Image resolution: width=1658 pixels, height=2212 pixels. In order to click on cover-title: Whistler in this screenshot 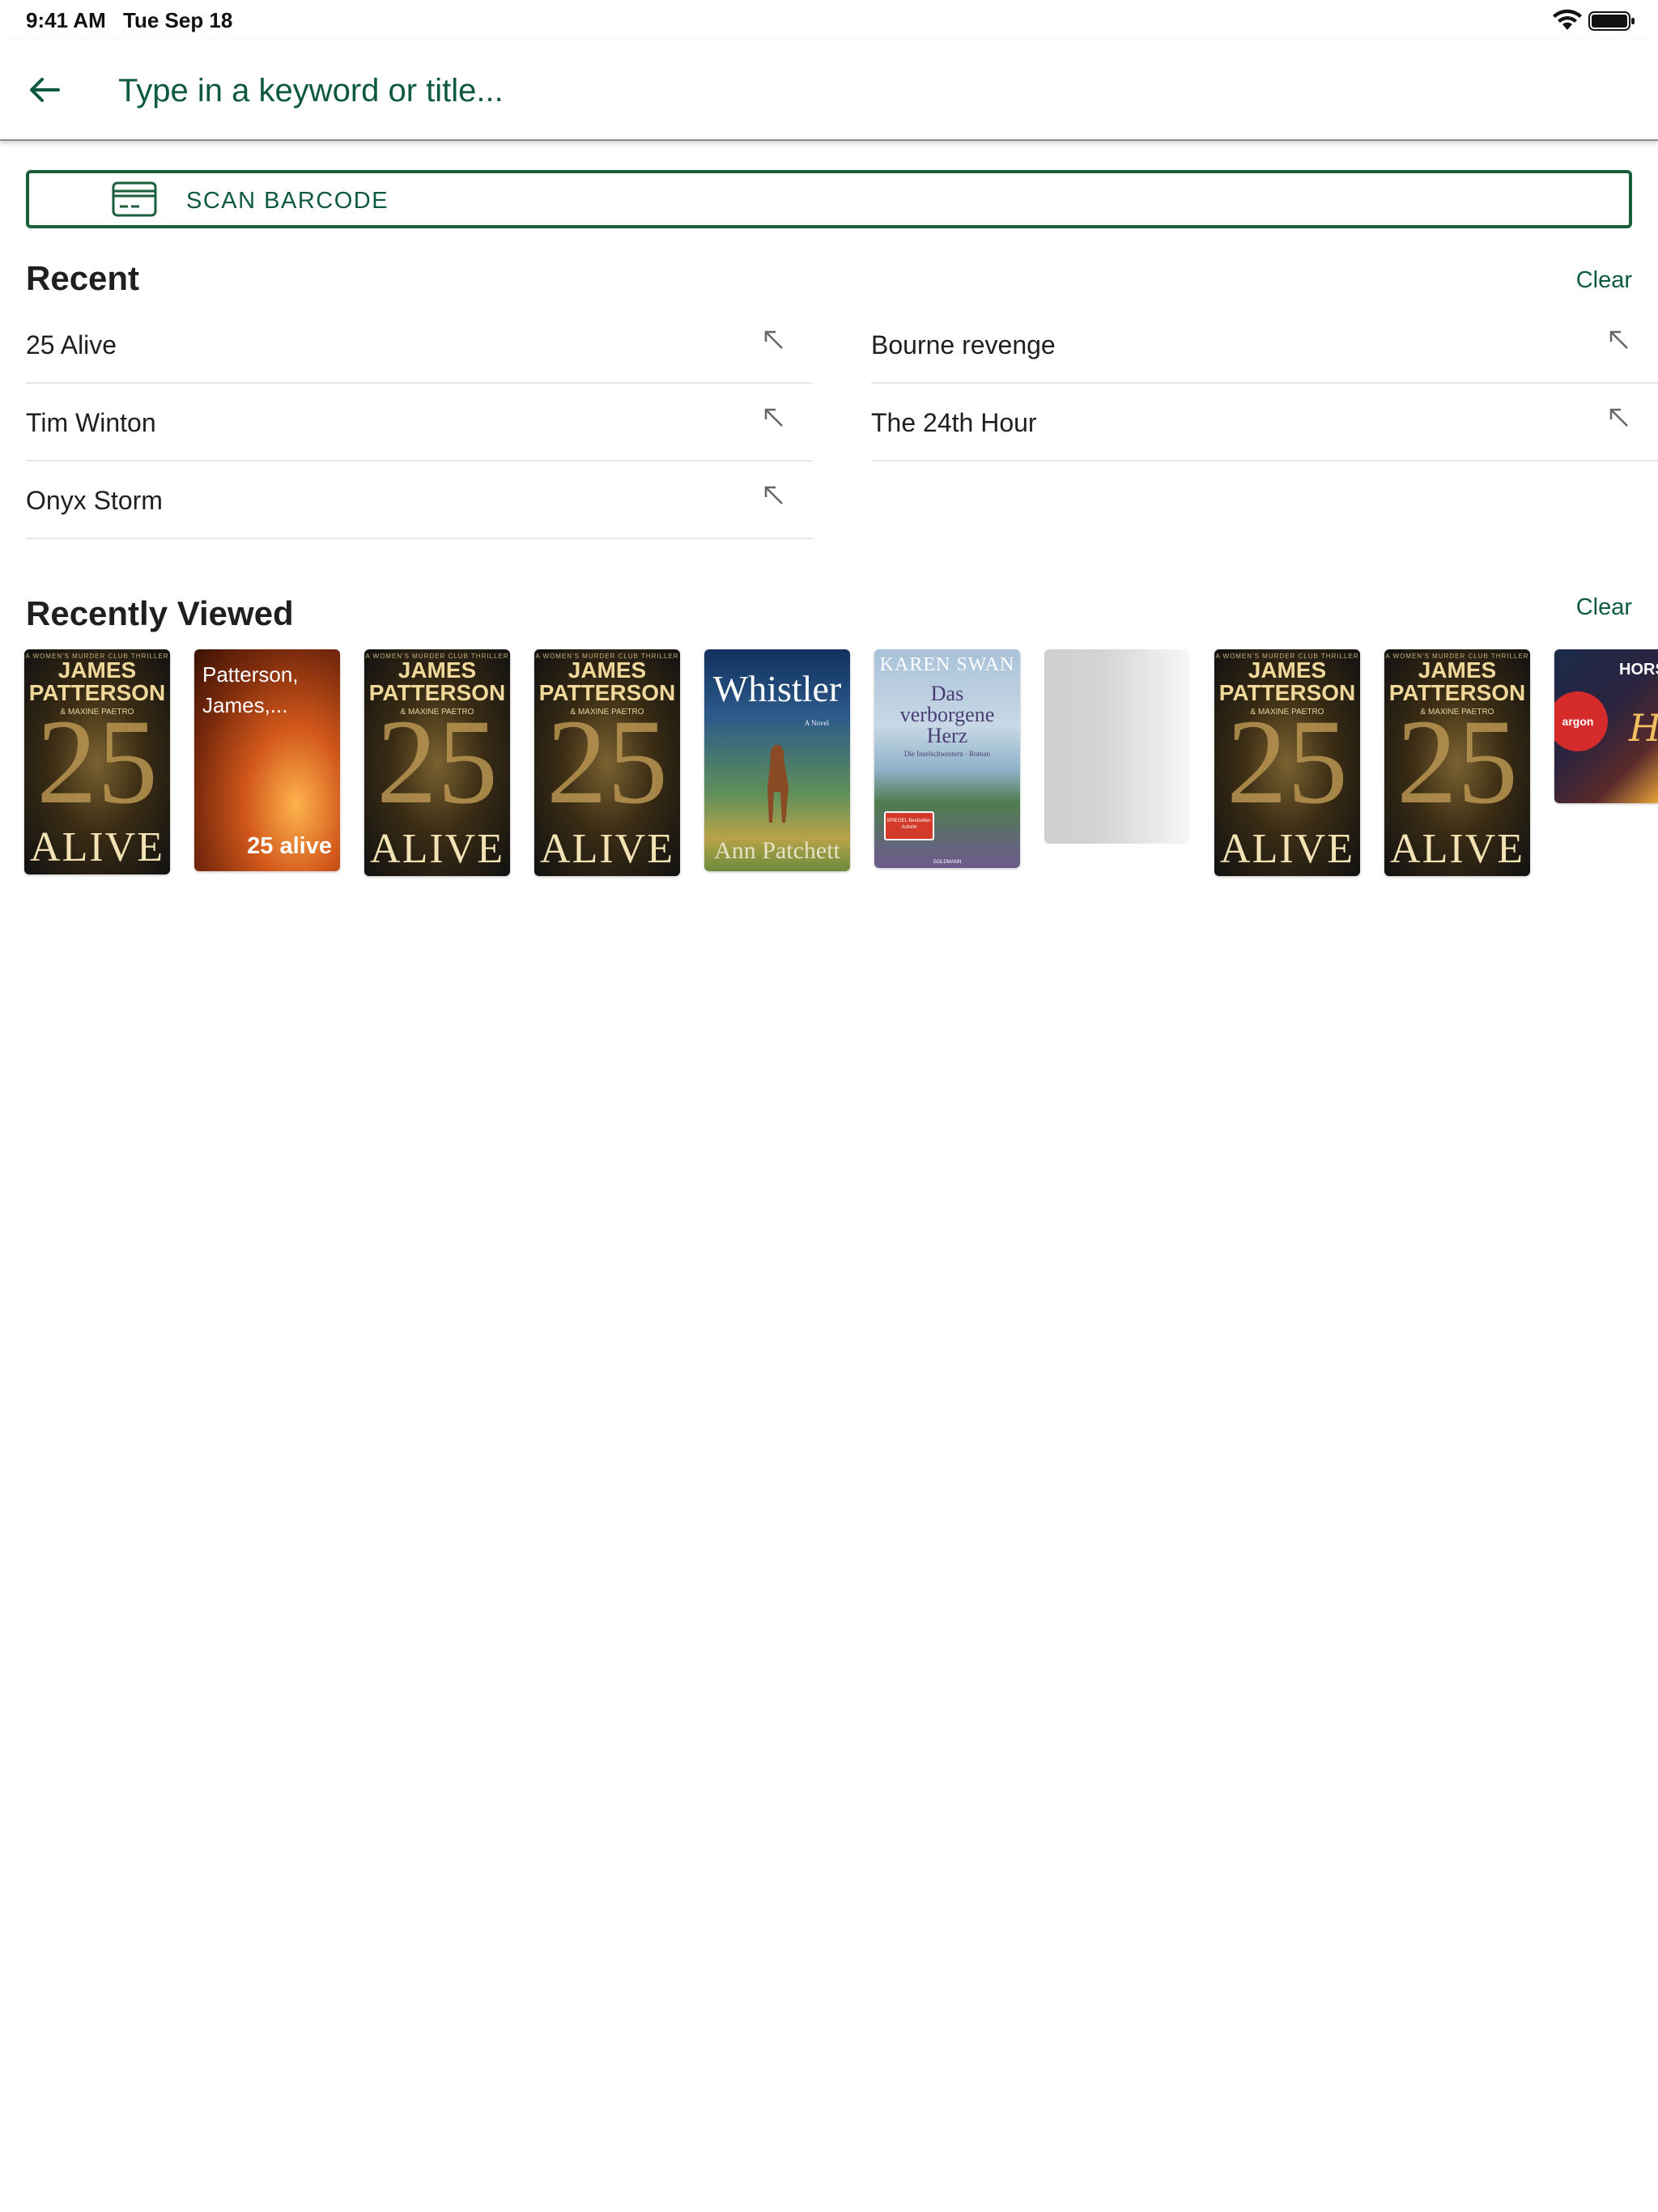, I will do `click(777, 689)`.